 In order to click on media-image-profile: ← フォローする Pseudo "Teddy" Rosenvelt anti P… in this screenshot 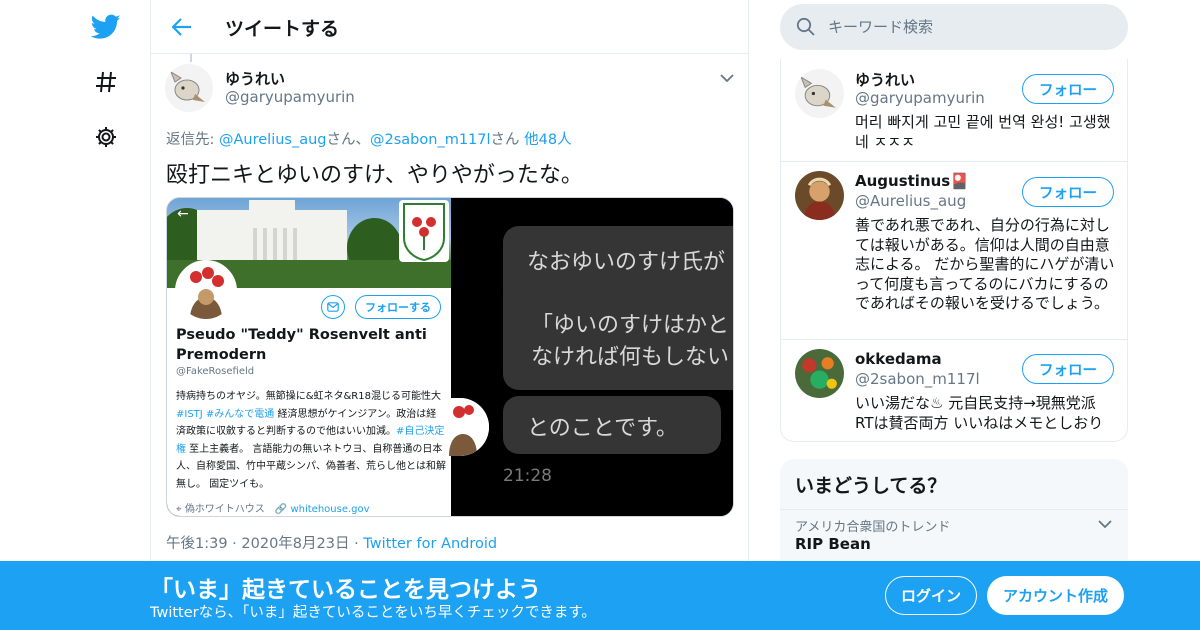, I will do `click(309, 357)`.